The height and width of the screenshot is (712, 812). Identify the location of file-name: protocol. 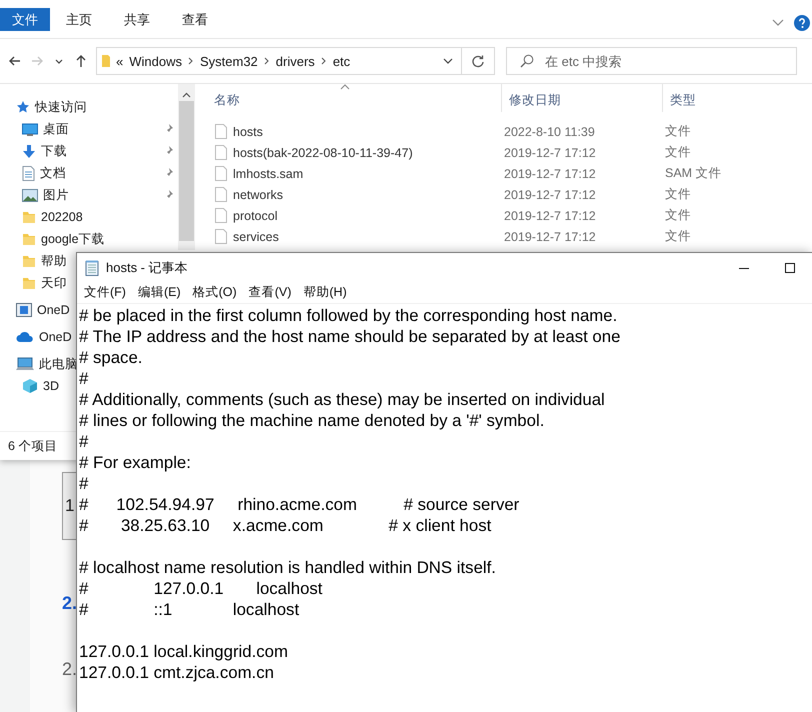
(255, 215).